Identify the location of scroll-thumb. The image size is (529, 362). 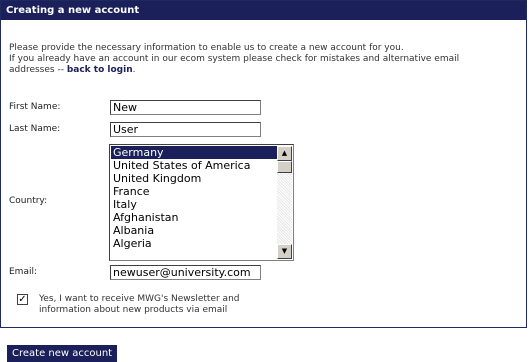
(284, 167).